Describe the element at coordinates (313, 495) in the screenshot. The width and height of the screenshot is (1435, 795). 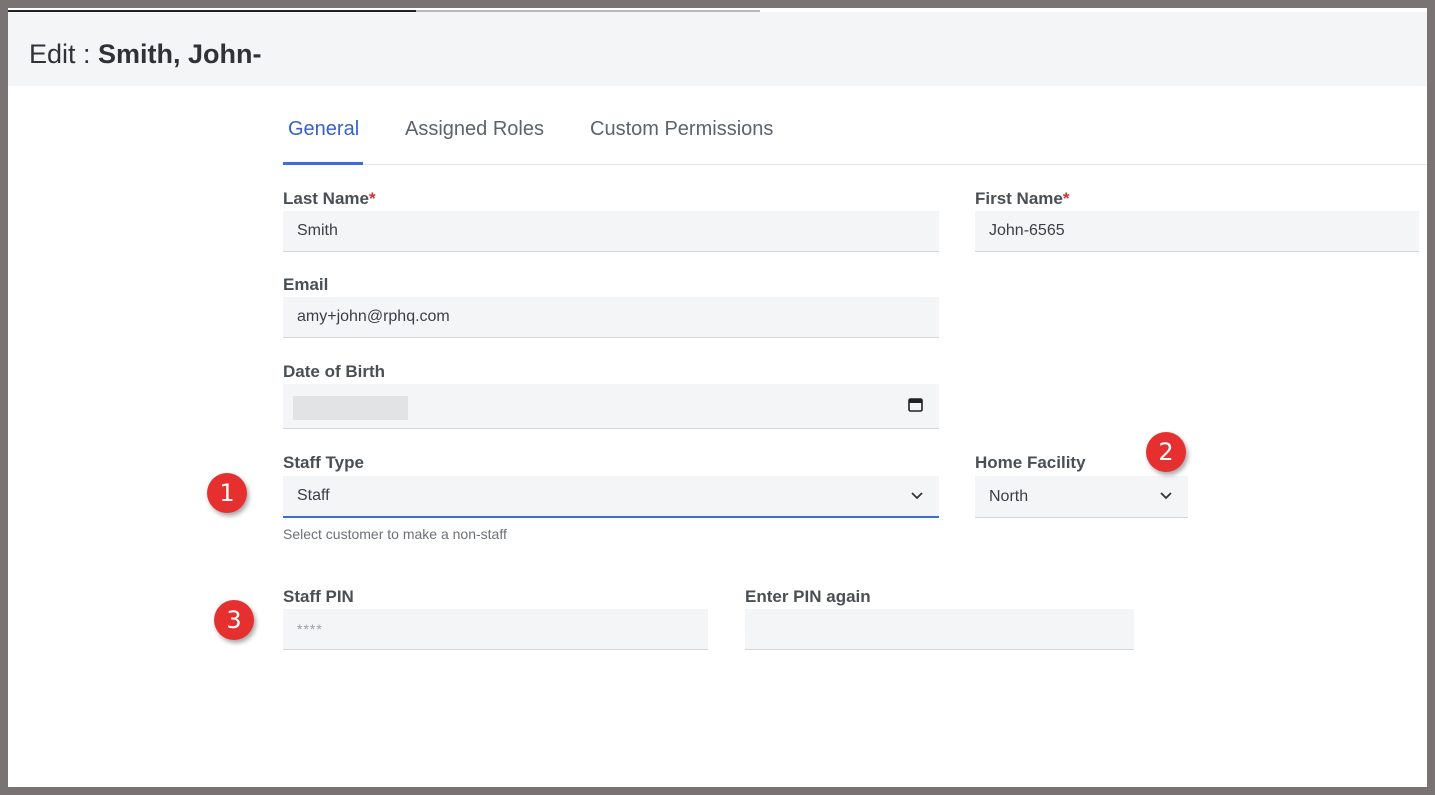
I see `staff-type-value: Staff` at that location.